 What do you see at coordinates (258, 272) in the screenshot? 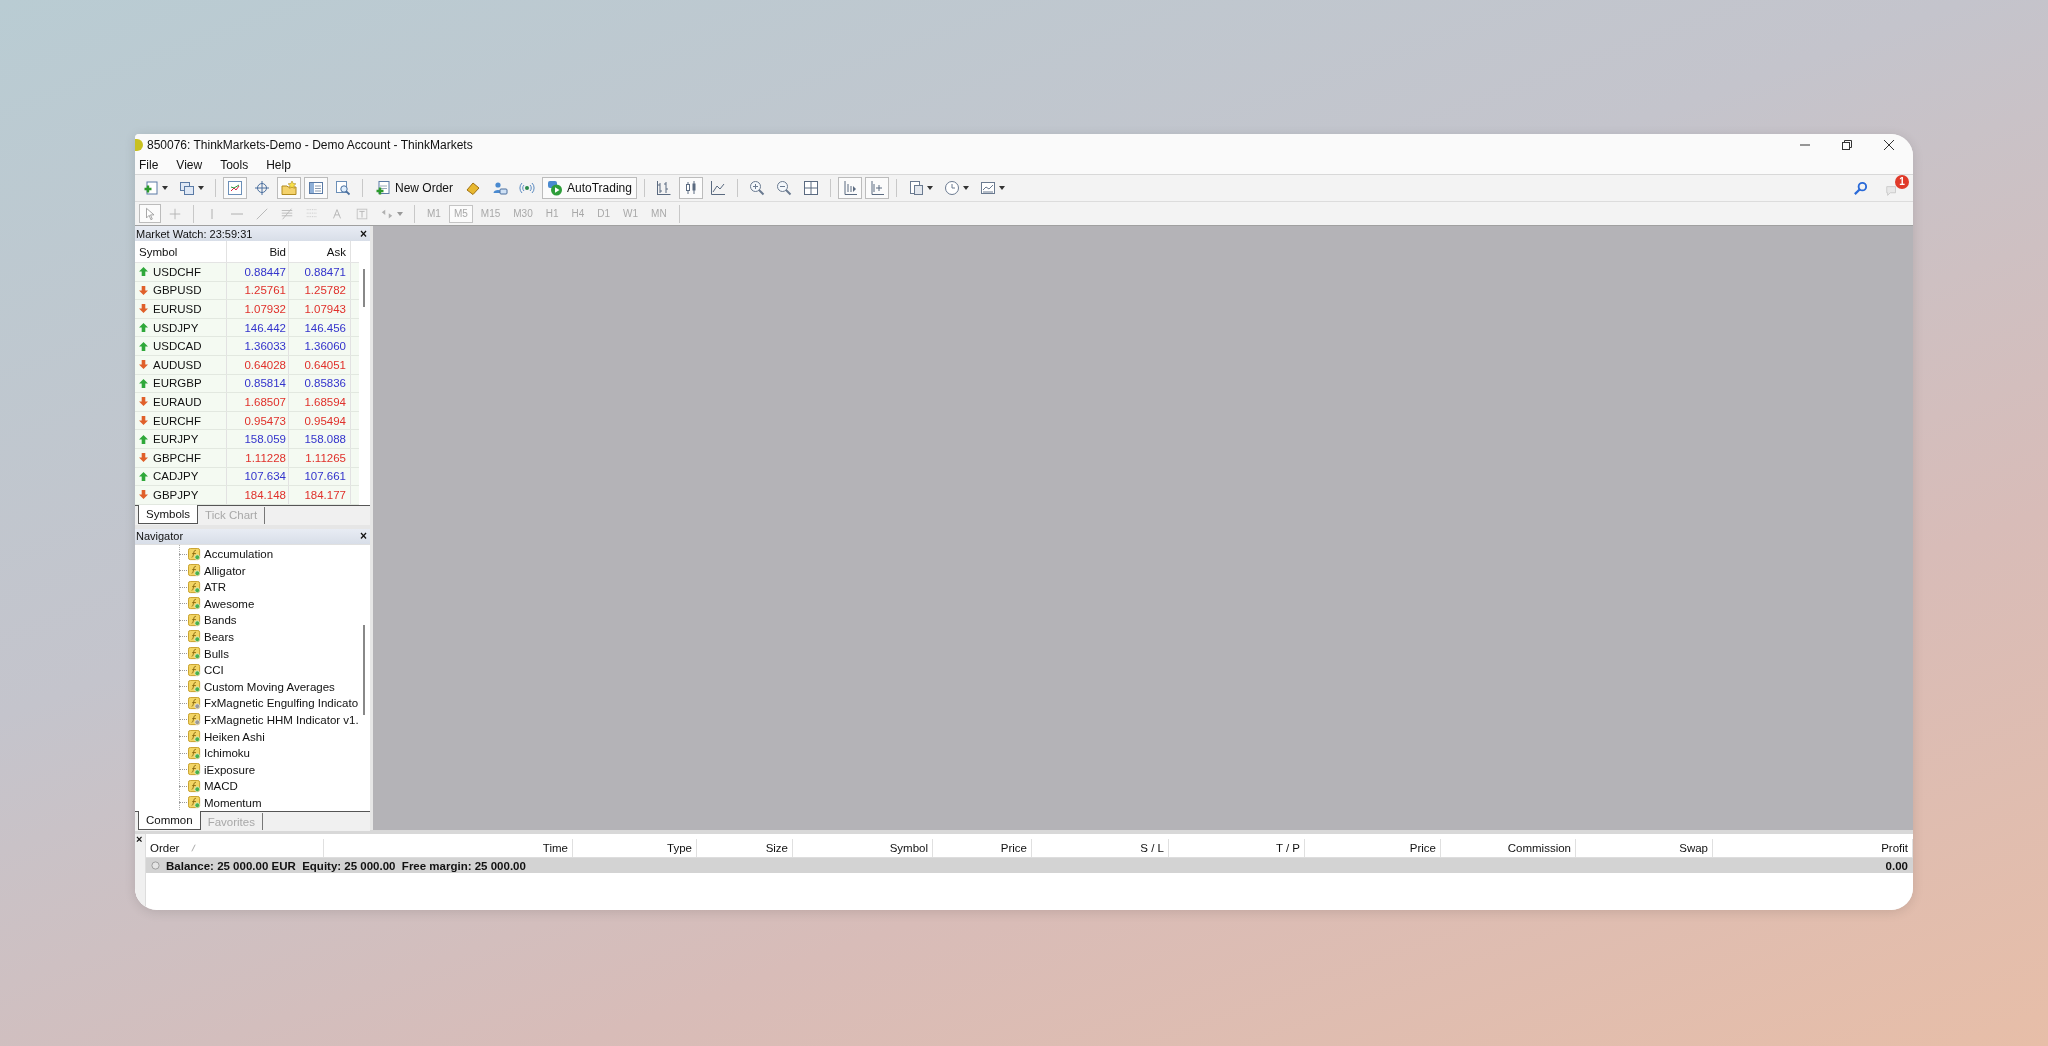
I see `bid-cell: 0.88447` at bounding box center [258, 272].